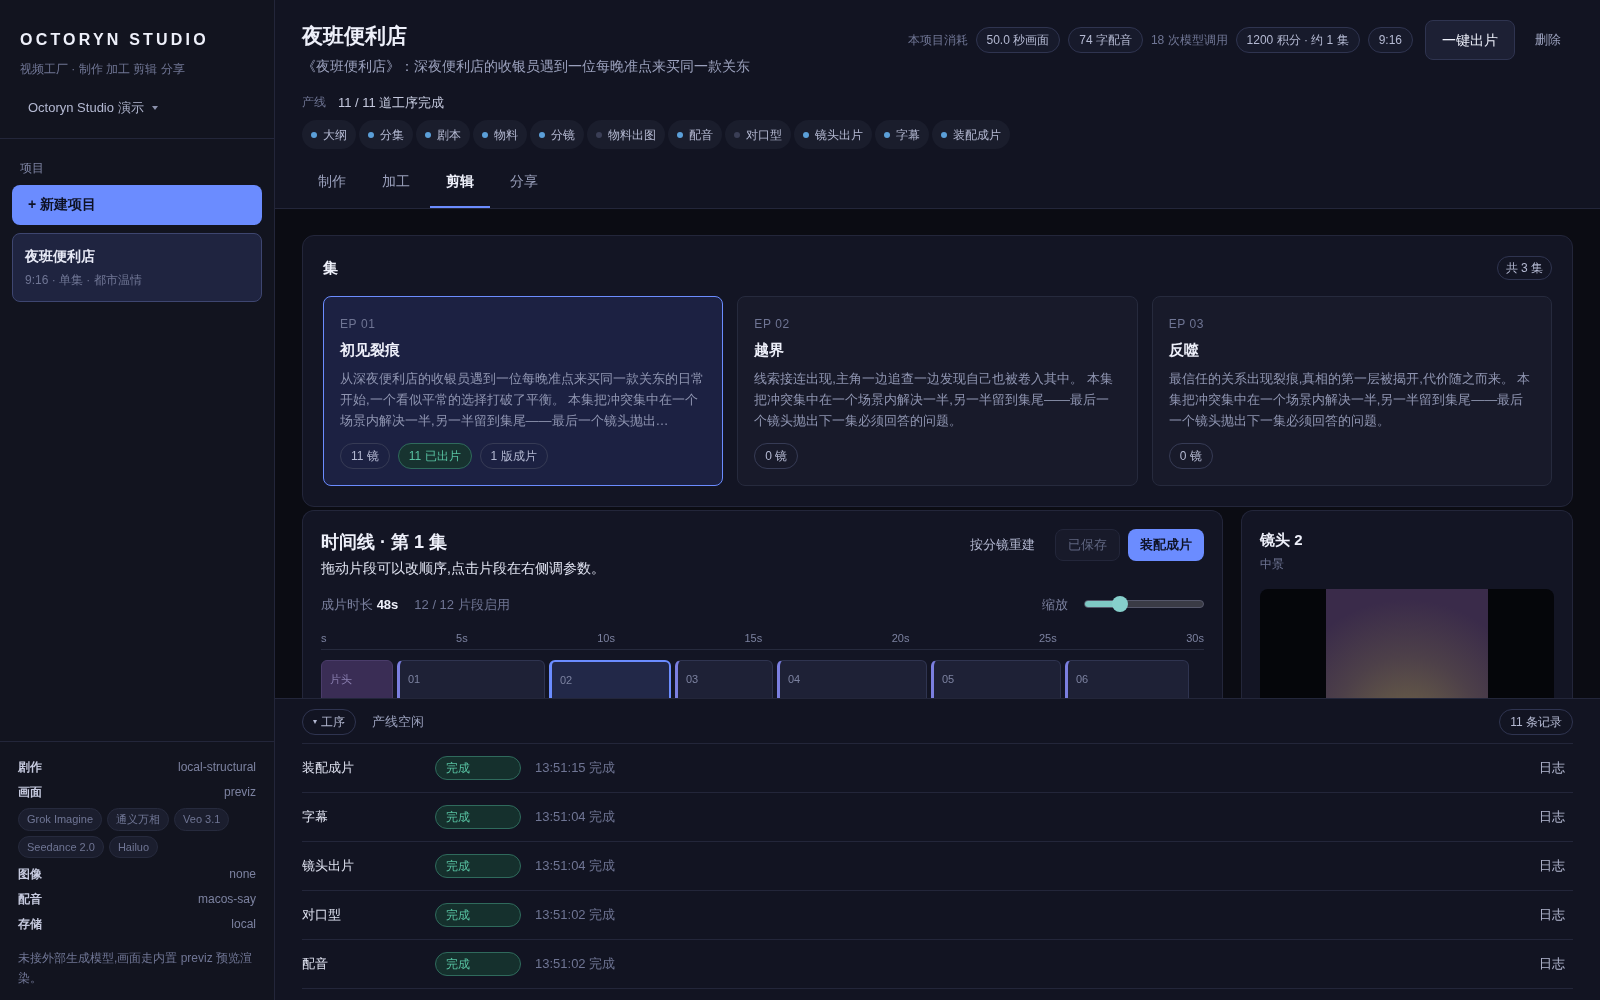 The width and height of the screenshot is (1600, 1000). I want to click on one-click-render-button: 一键出片, so click(1470, 40).